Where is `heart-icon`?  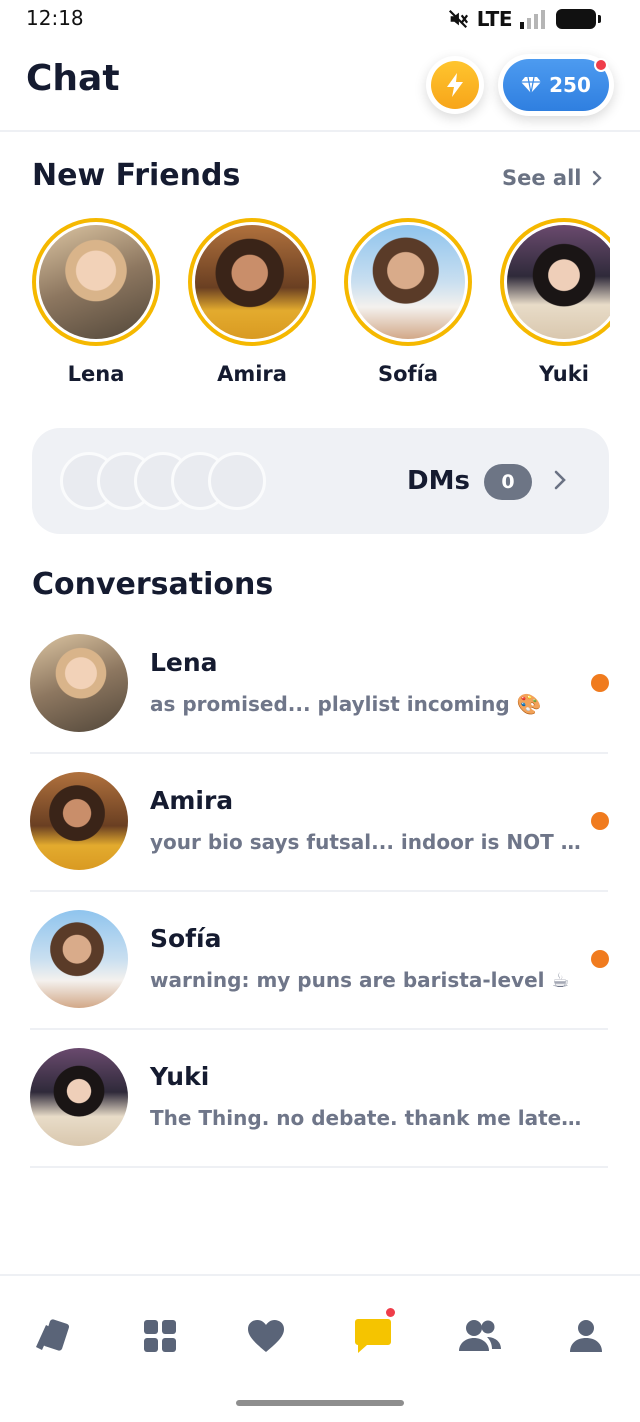
heart-icon is located at coordinates (266, 1336).